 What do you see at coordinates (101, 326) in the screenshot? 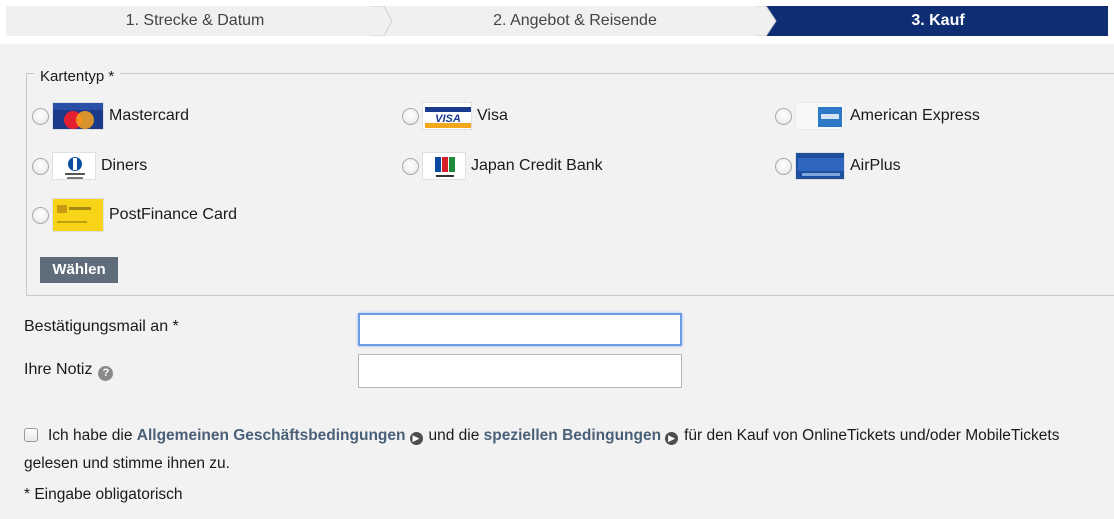
I see `email-label: Bestätigungsmail an *` at bounding box center [101, 326].